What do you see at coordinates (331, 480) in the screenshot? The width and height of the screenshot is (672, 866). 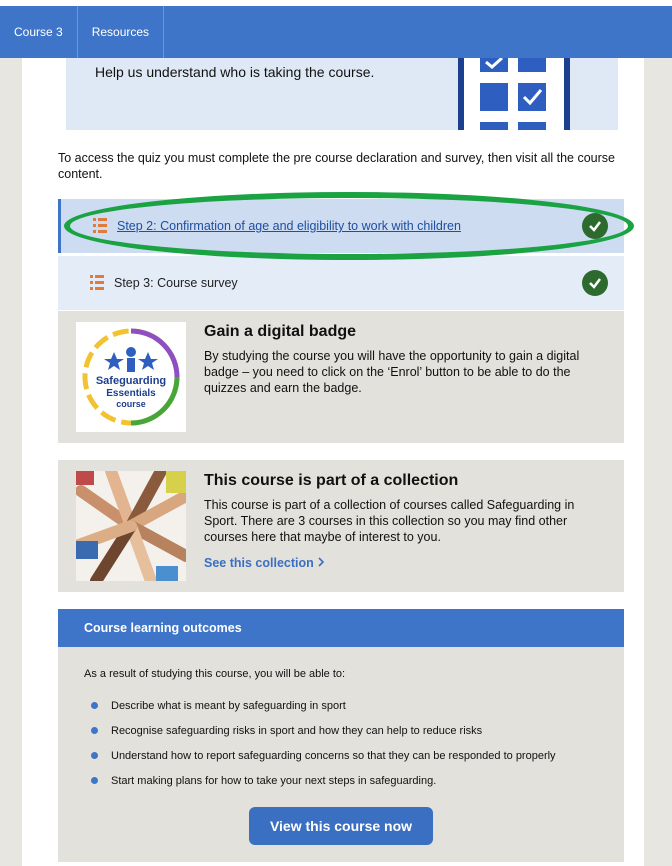 I see `collection-title: This course is part of a collection` at bounding box center [331, 480].